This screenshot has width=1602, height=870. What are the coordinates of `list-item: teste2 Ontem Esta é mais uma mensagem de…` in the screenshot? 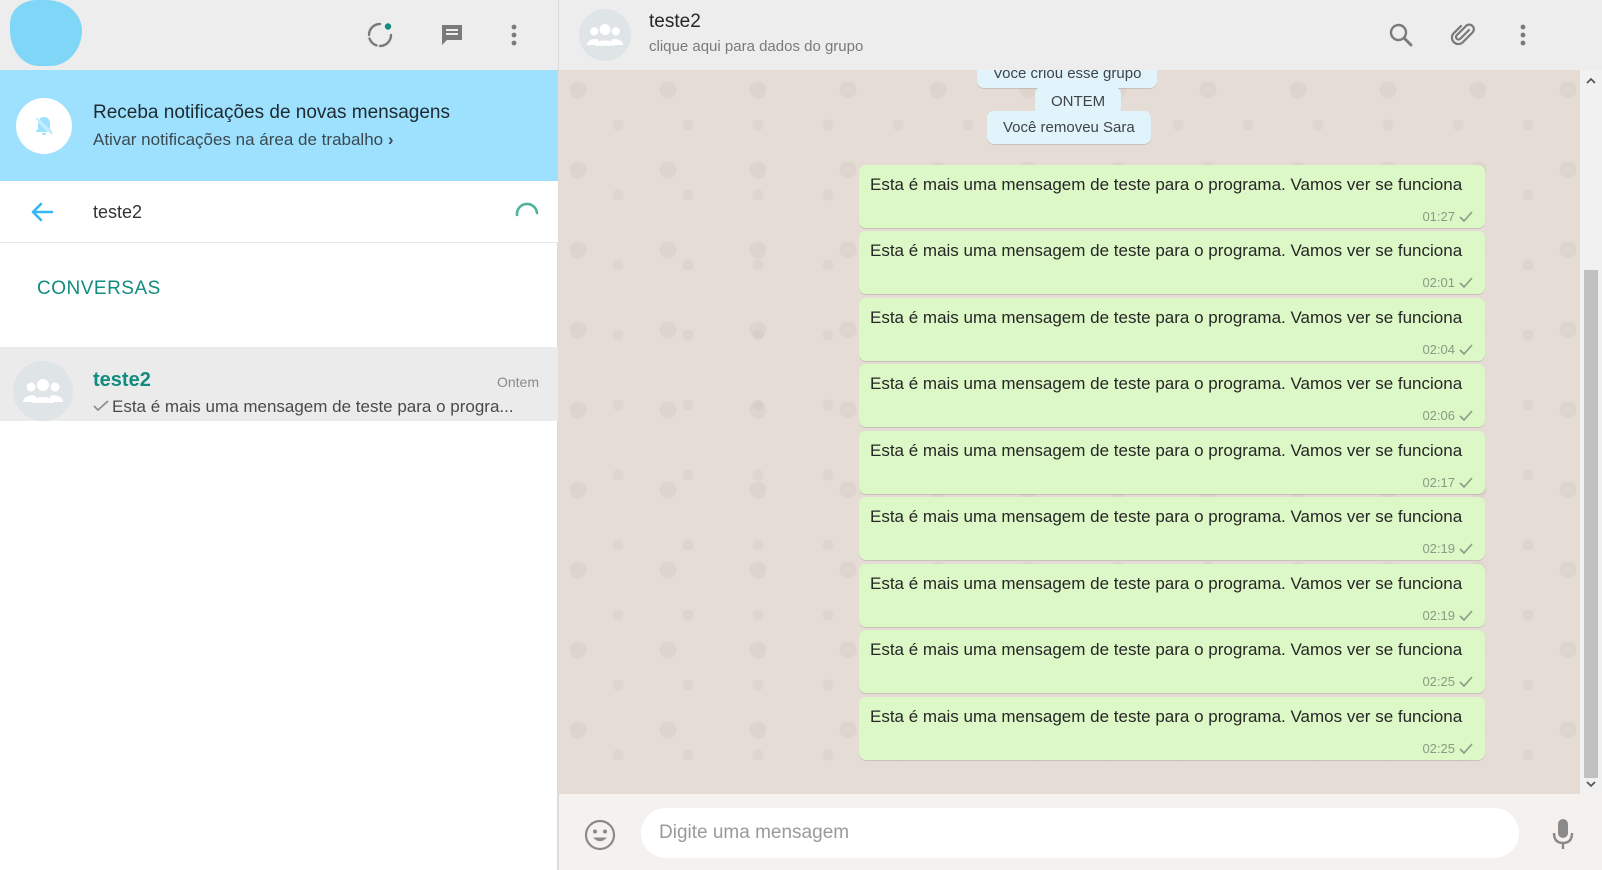 It's located at (279, 384).